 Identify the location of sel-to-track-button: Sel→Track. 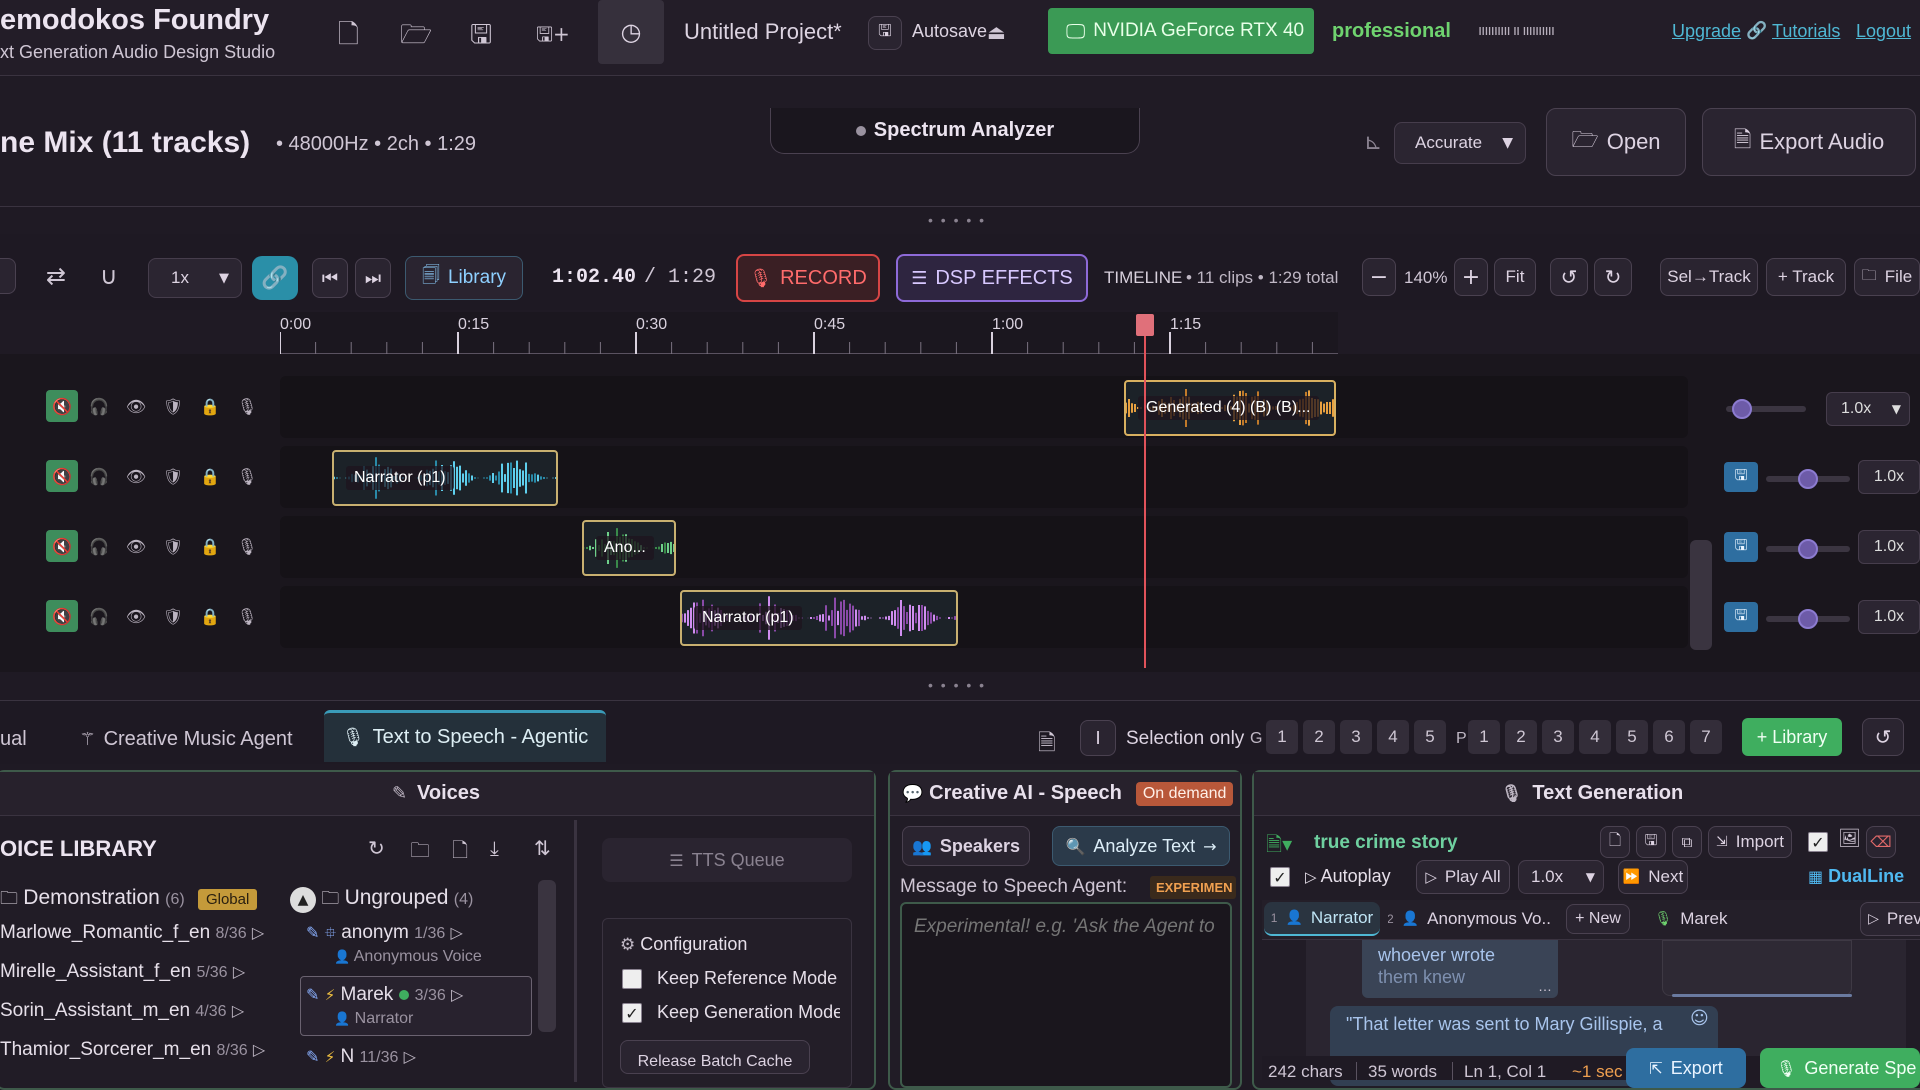
(1709, 277).